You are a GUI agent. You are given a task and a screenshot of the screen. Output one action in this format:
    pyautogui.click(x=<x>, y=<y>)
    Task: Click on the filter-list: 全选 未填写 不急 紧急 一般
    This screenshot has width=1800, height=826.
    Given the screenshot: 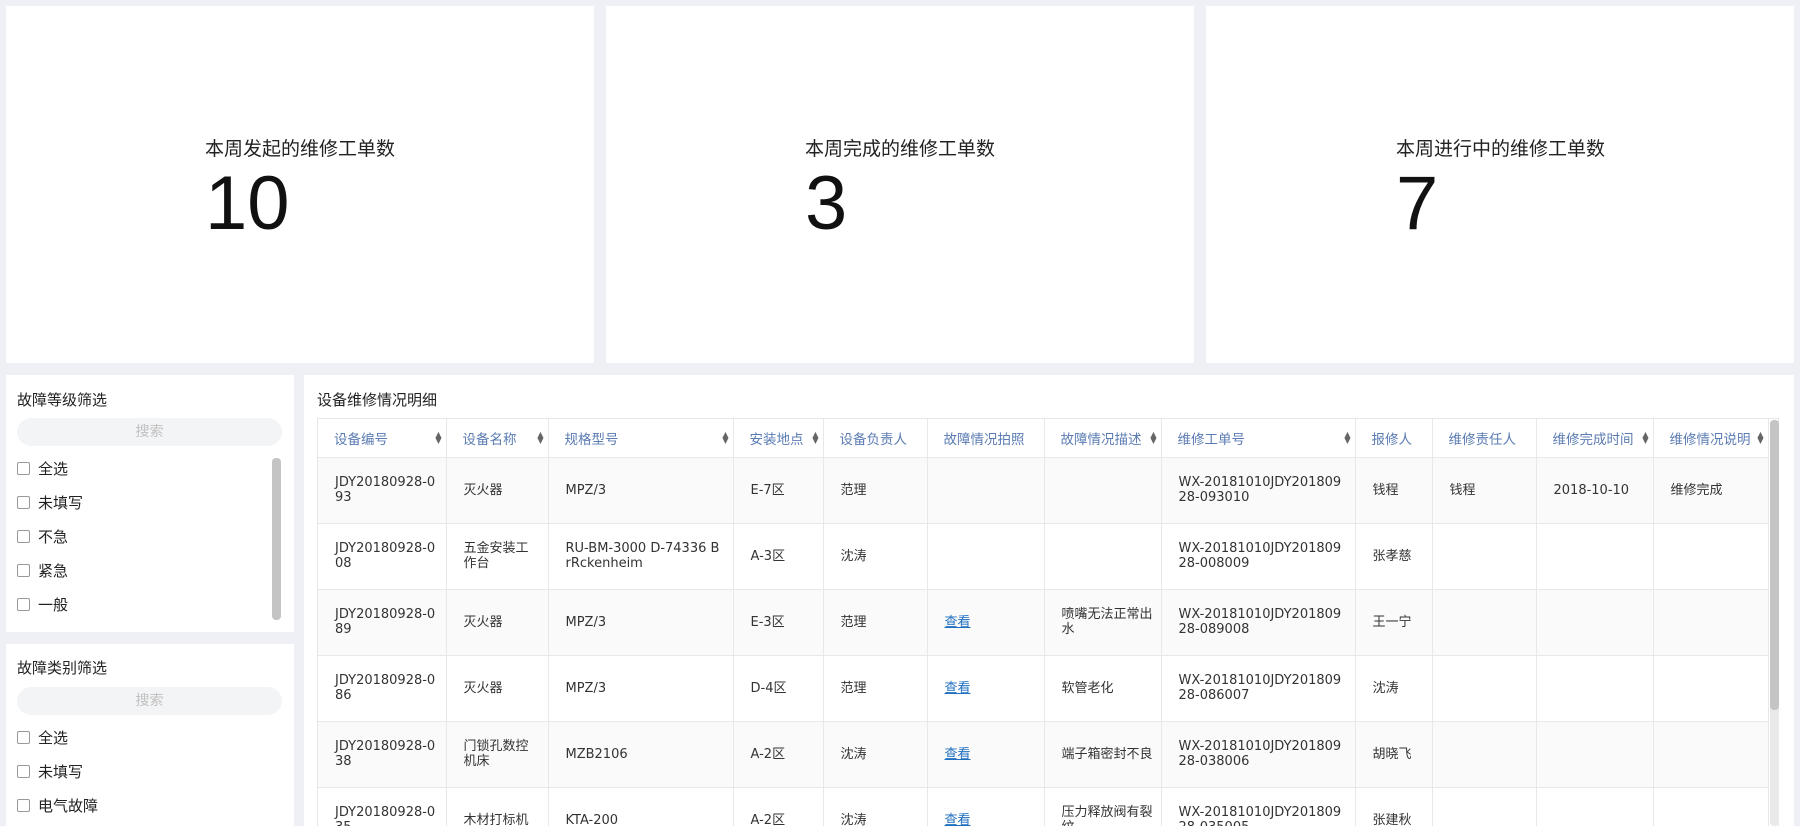 What is the action you would take?
    pyautogui.click(x=142, y=536)
    